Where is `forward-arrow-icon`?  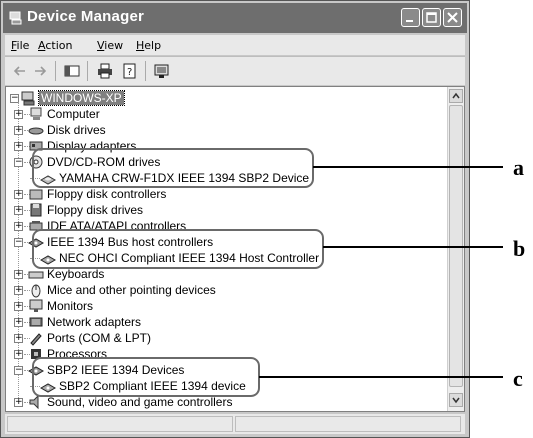
forward-arrow-icon is located at coordinates (40, 71).